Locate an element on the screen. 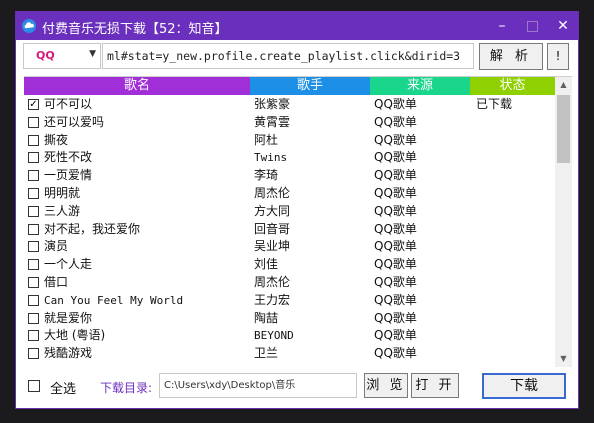 The height and width of the screenshot is (423, 594). song-artist: 陶喆 is located at coordinates (266, 317).